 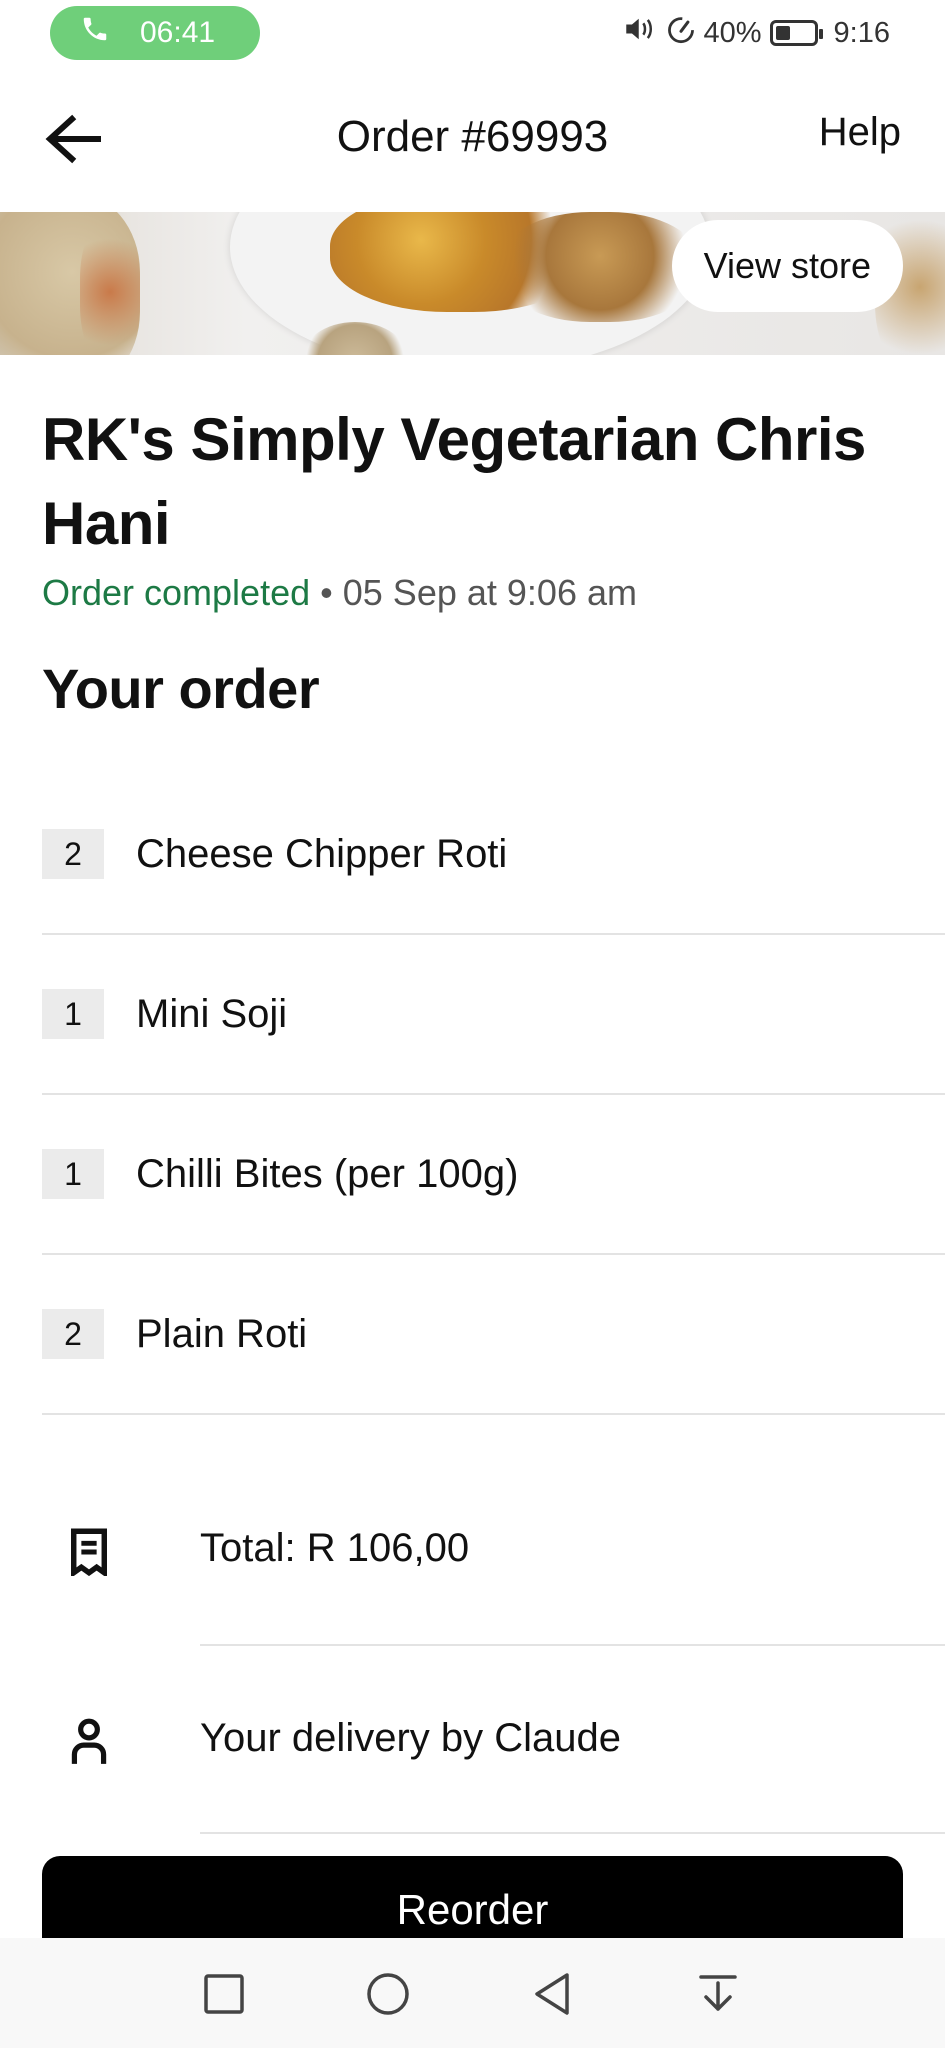 I want to click on list-item: 2 Plain Roti, so click(x=493, y=1335).